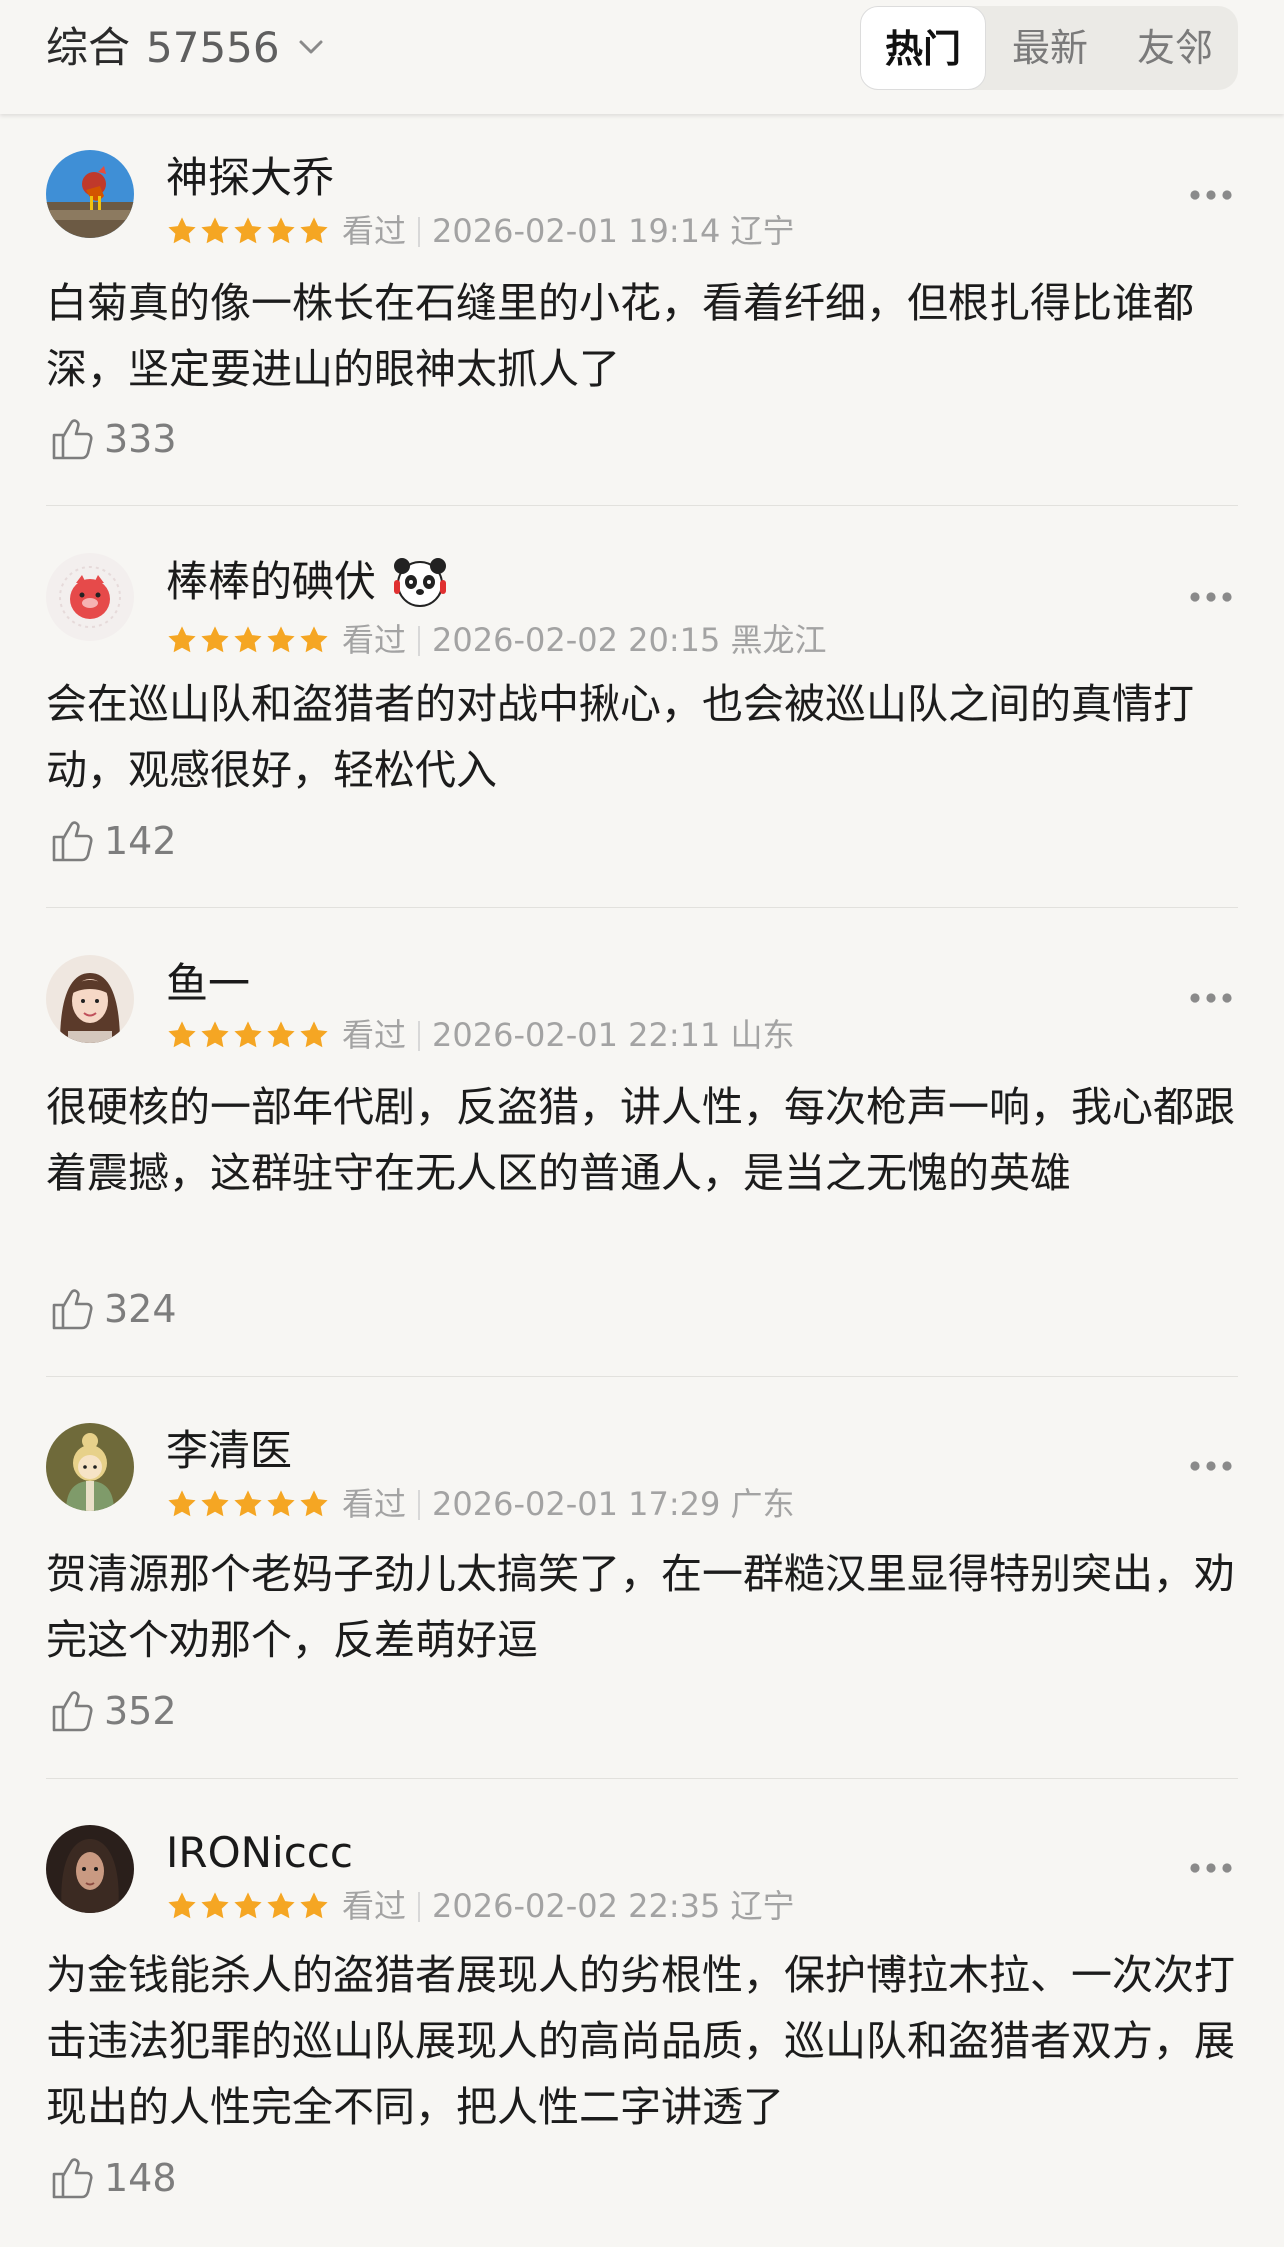 The height and width of the screenshot is (2247, 1284). Describe the element at coordinates (140, 2178) in the screenshot. I see `like-count: 148` at that location.